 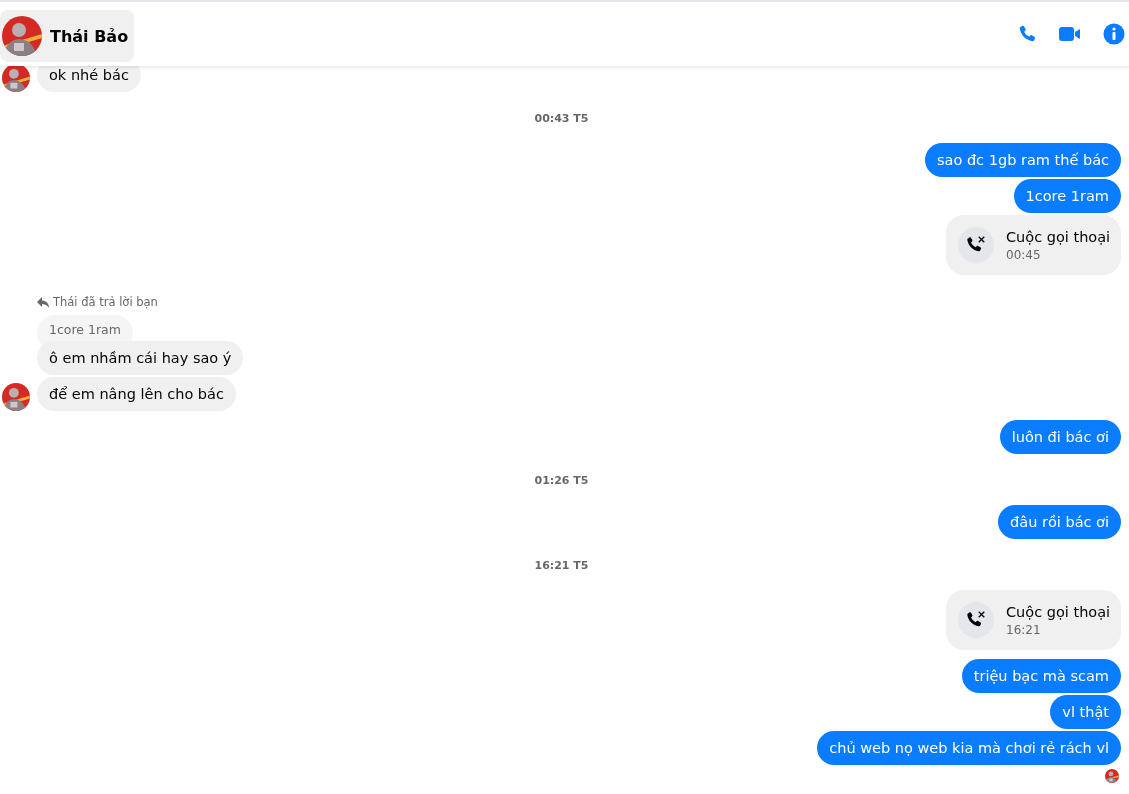 What do you see at coordinates (561, 565) in the screenshot?
I see `timestamp: 16:21 T5` at bounding box center [561, 565].